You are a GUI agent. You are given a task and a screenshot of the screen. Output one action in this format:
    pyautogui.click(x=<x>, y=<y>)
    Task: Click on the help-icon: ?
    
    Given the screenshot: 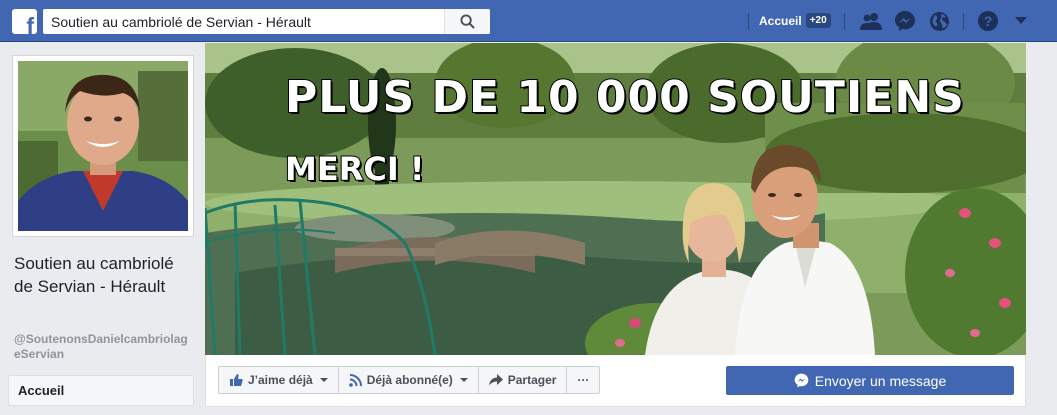 What is the action you would take?
    pyautogui.click(x=988, y=21)
    